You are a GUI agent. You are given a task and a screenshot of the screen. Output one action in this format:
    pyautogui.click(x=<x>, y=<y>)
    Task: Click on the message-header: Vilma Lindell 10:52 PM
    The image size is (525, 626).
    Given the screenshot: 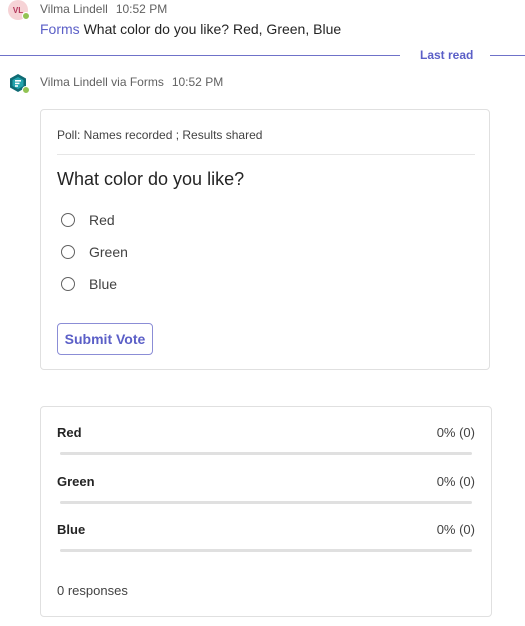 What is the action you would take?
    pyautogui.click(x=103, y=9)
    